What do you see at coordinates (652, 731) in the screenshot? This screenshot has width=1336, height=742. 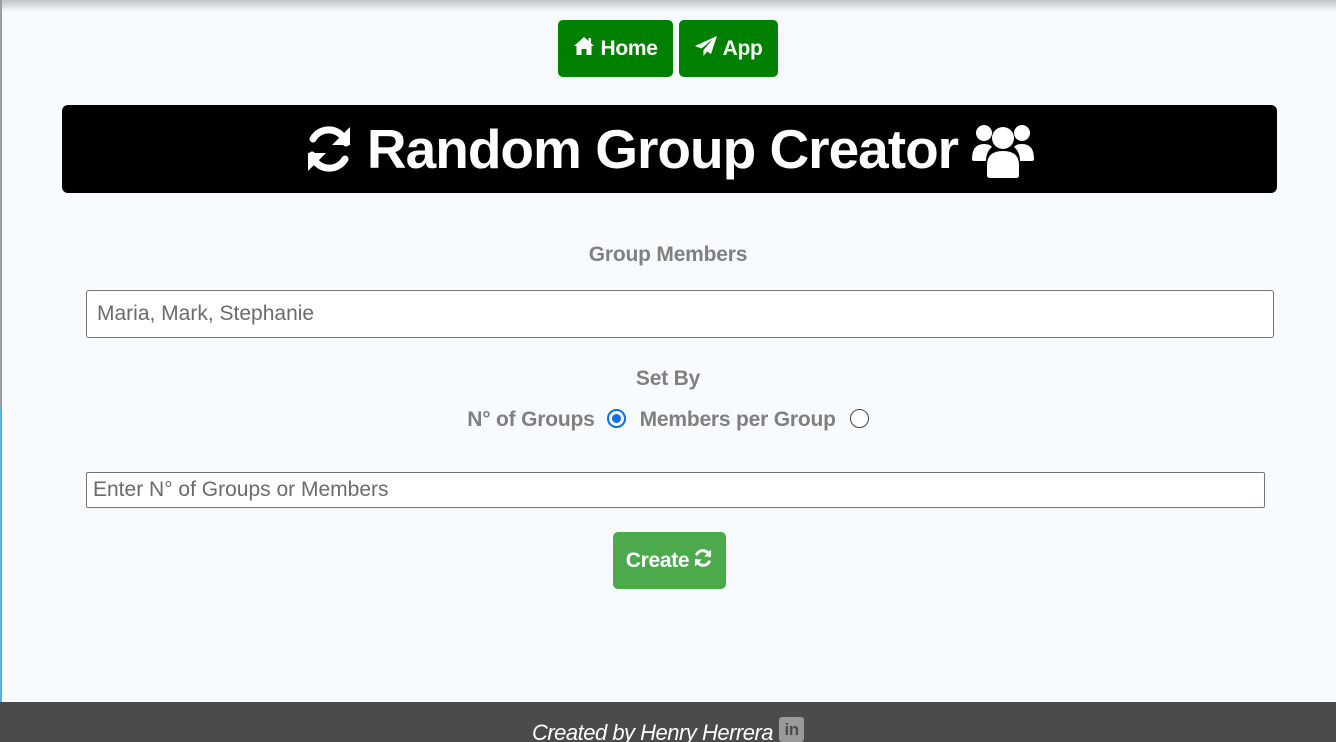 I see `footer-credit: Created by Henry Herrera` at bounding box center [652, 731].